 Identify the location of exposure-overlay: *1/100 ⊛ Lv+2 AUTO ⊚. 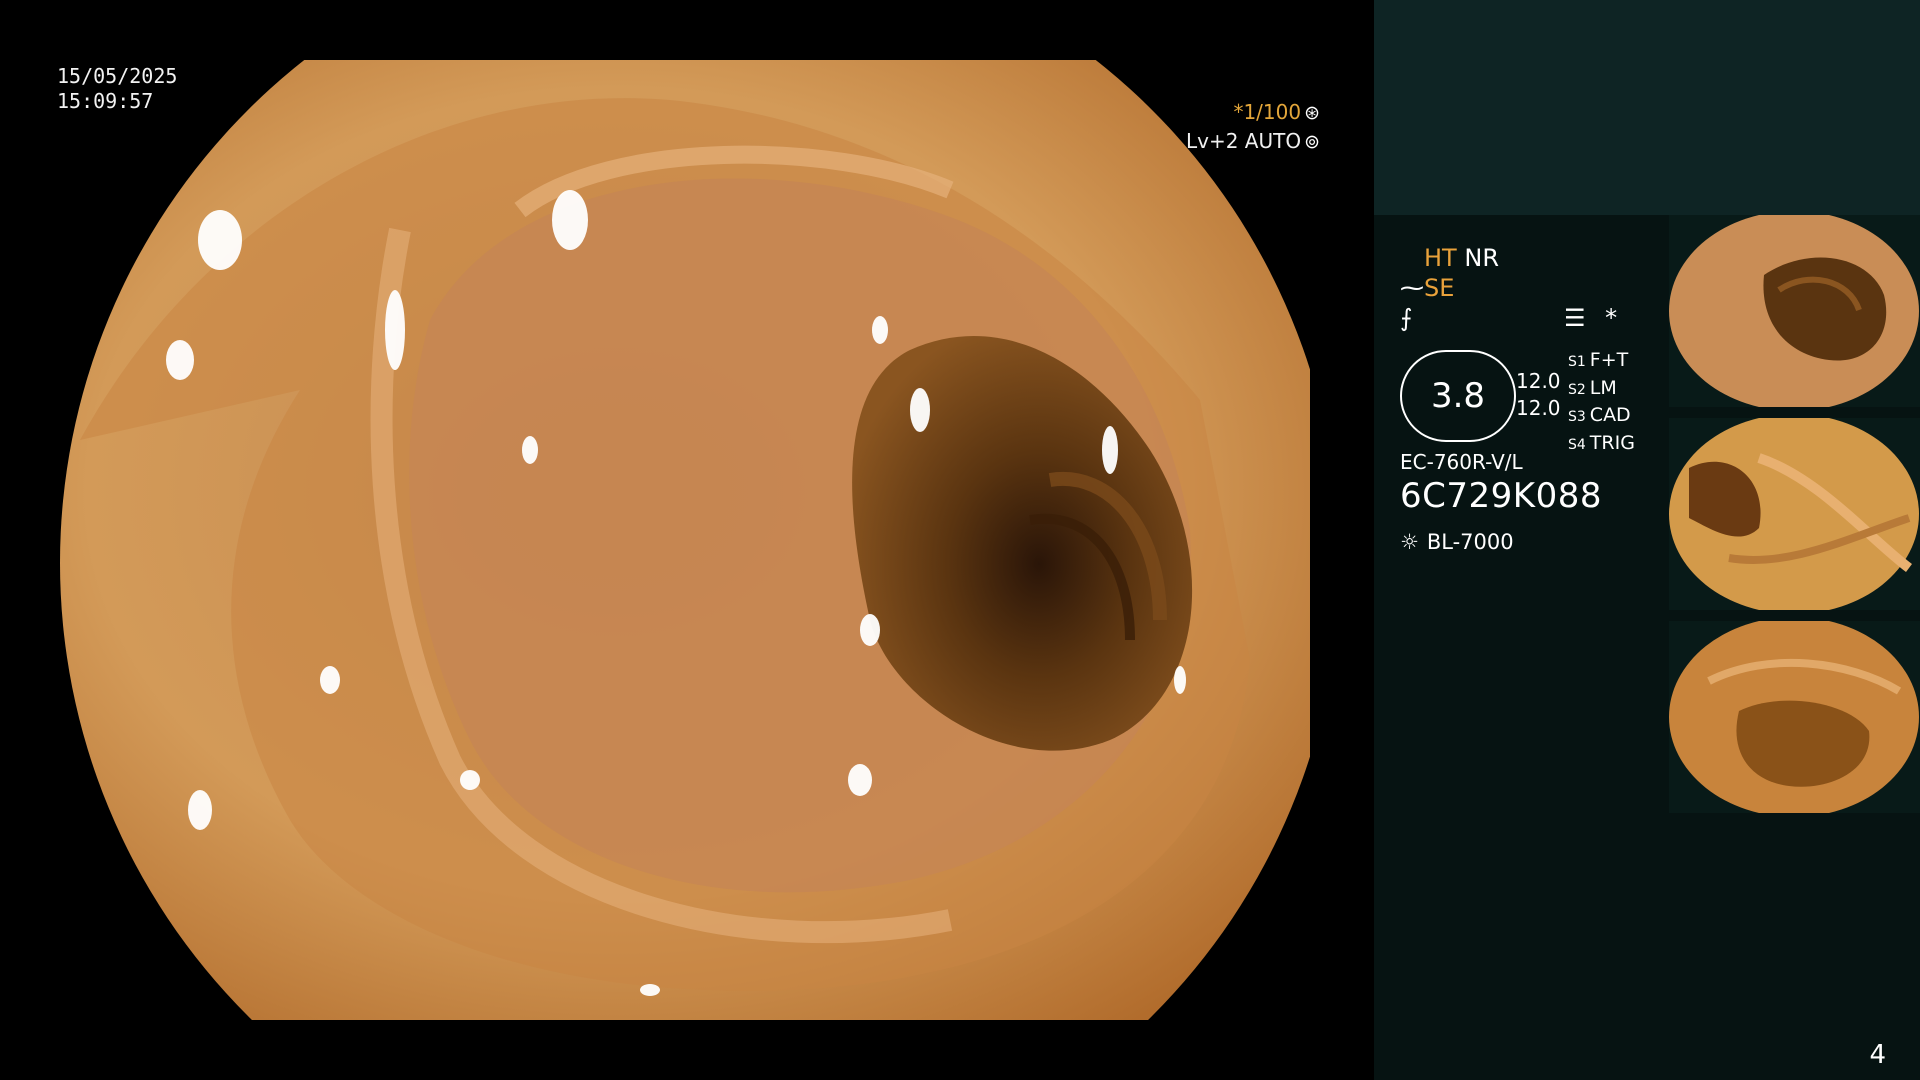
(1253, 127).